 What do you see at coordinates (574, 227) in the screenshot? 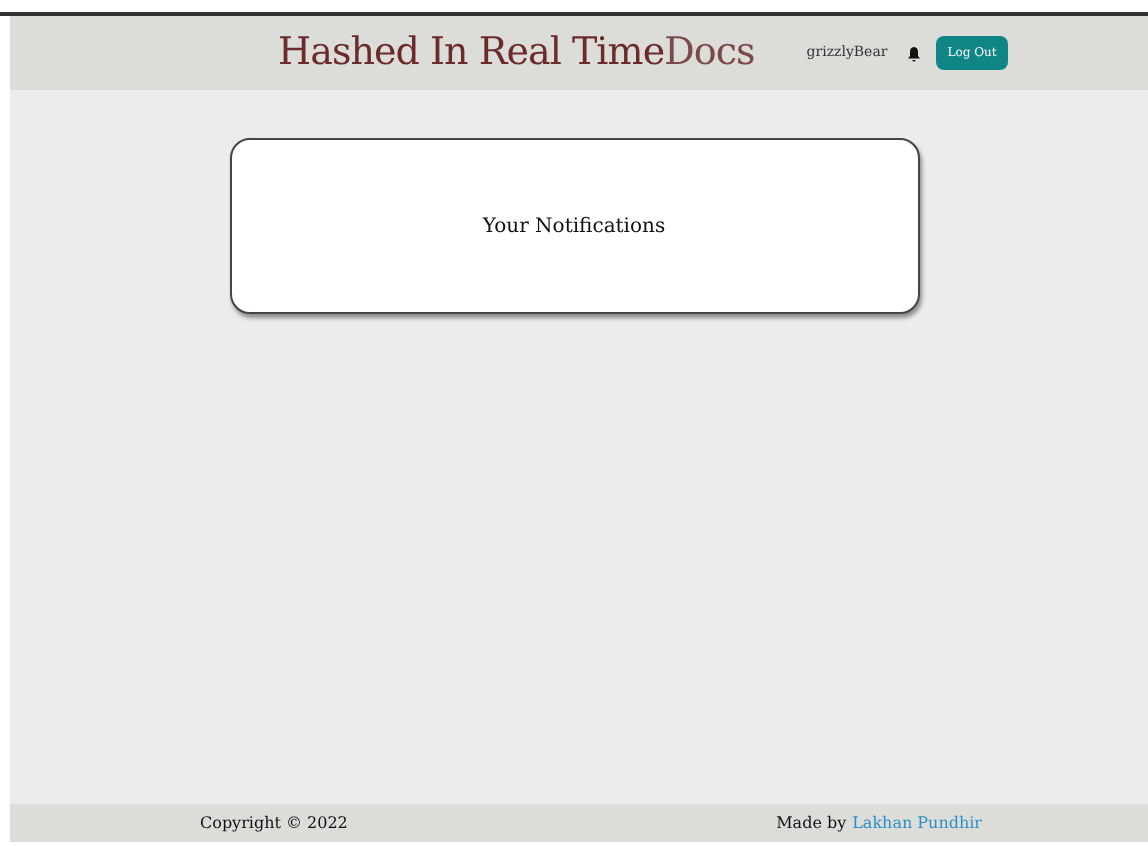
I see `card-heading: Your Notifications` at bounding box center [574, 227].